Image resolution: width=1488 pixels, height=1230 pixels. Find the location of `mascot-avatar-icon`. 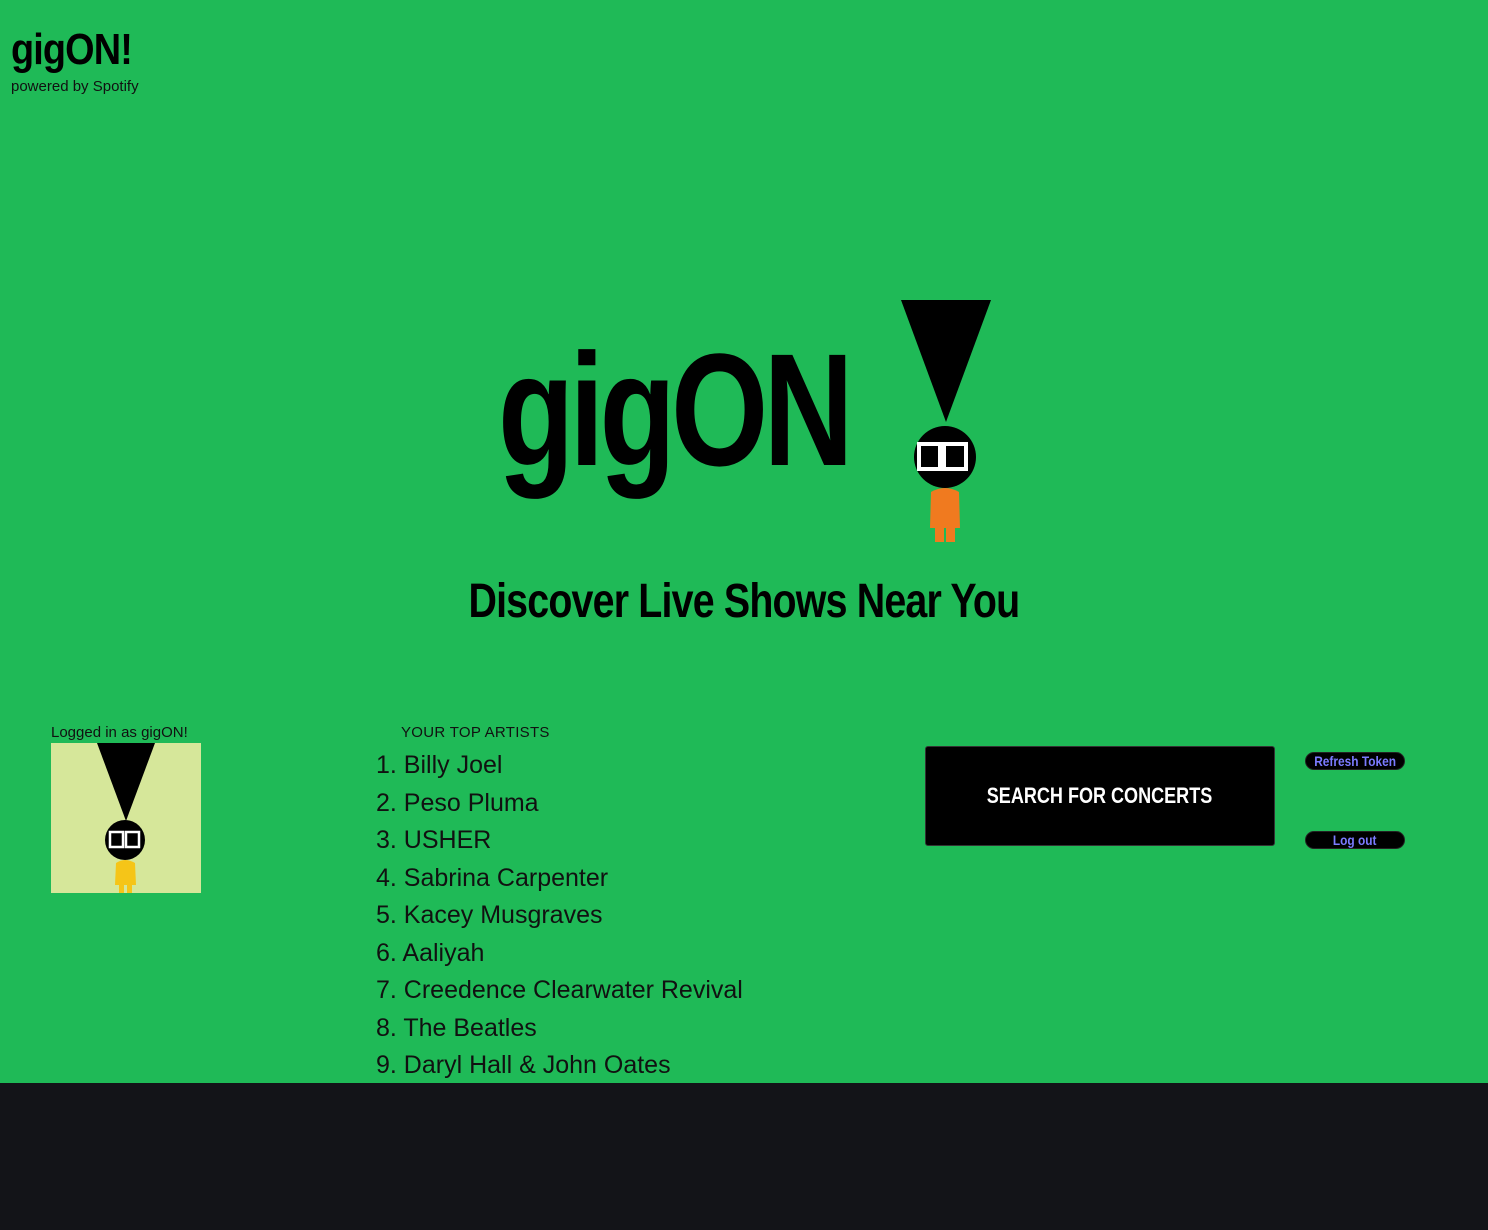

mascot-avatar-icon is located at coordinates (126, 818).